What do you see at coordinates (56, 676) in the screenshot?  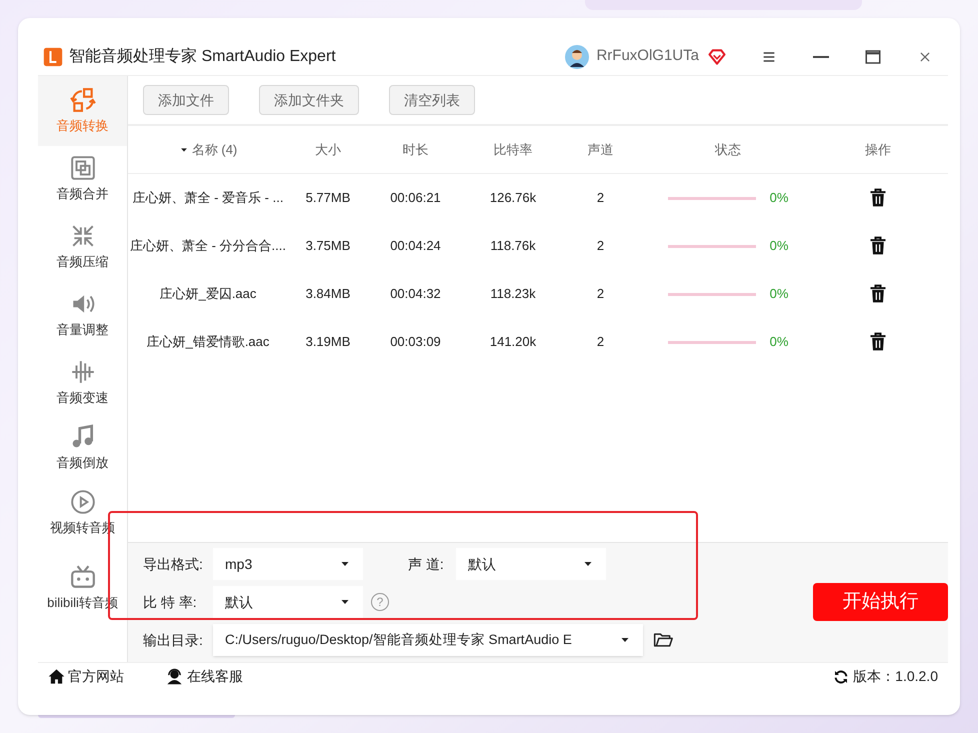 I see `home-icon` at bounding box center [56, 676].